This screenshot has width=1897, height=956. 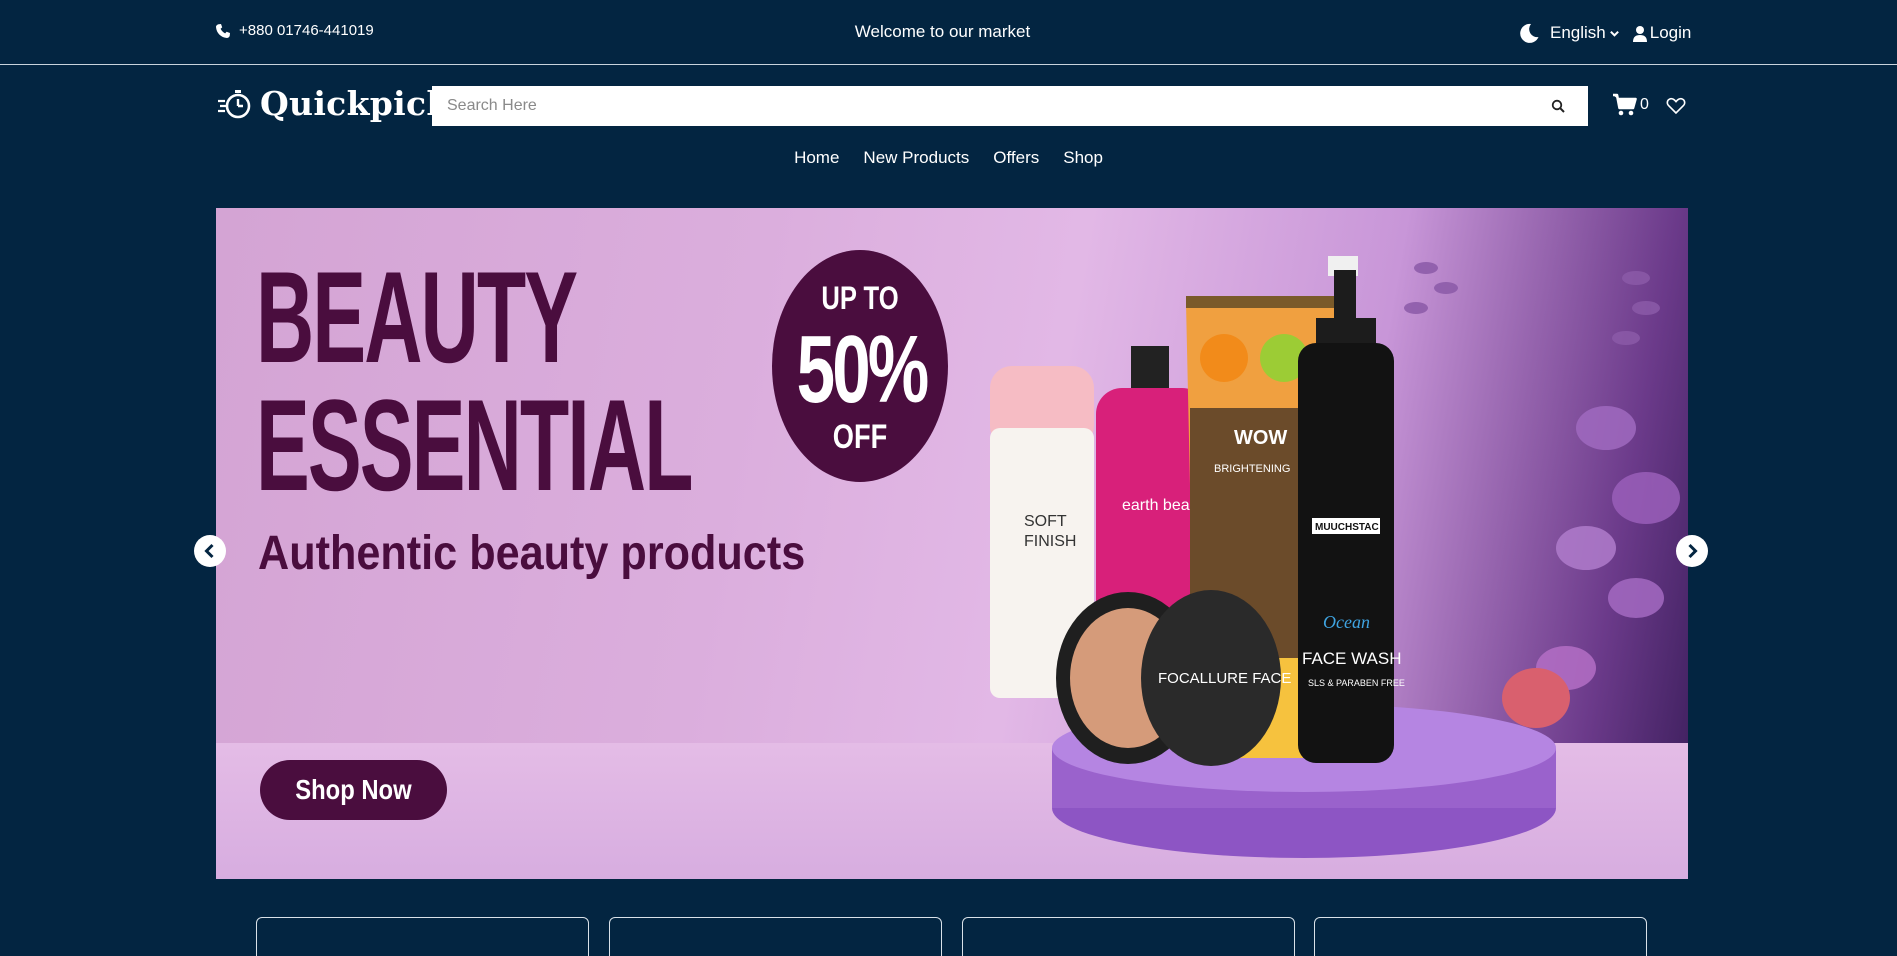 What do you see at coordinates (1529, 33) in the screenshot?
I see `moon-icon` at bounding box center [1529, 33].